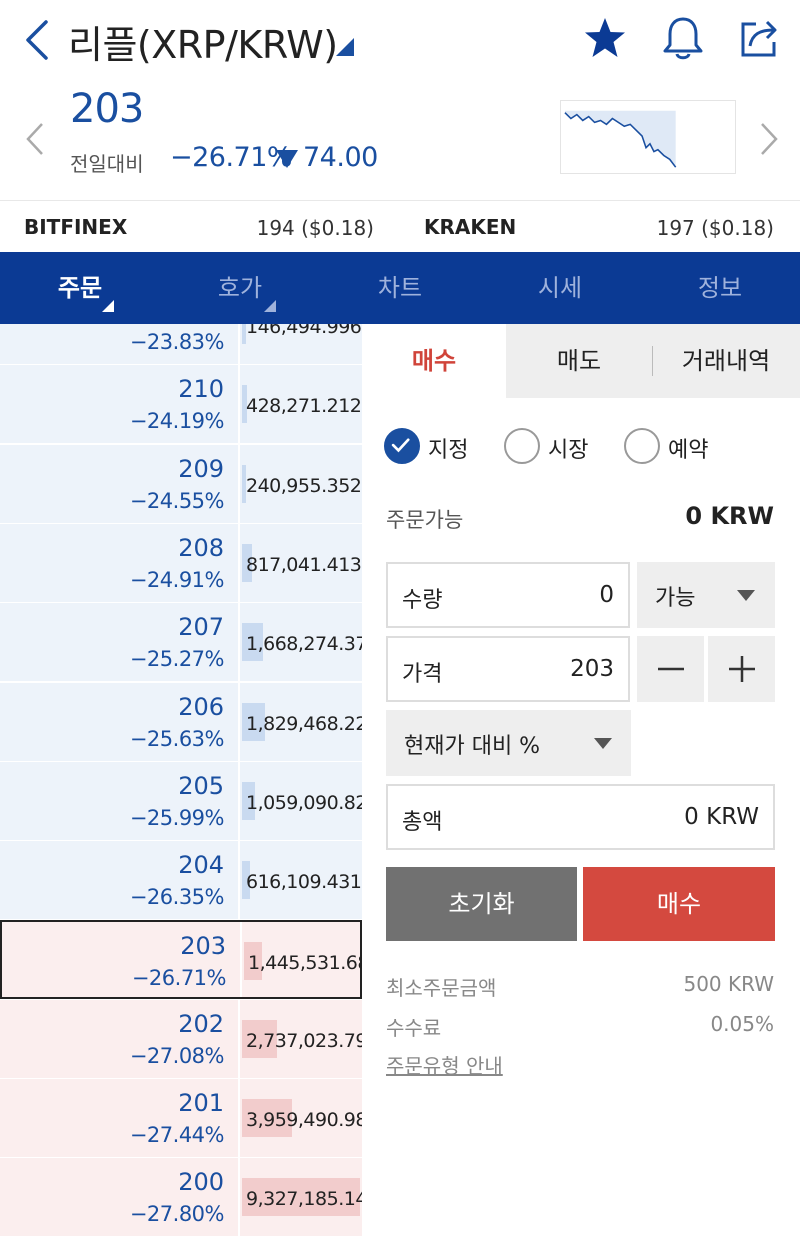 The height and width of the screenshot is (1243, 800). I want to click on compare-label: 전일대비, so click(107, 164).